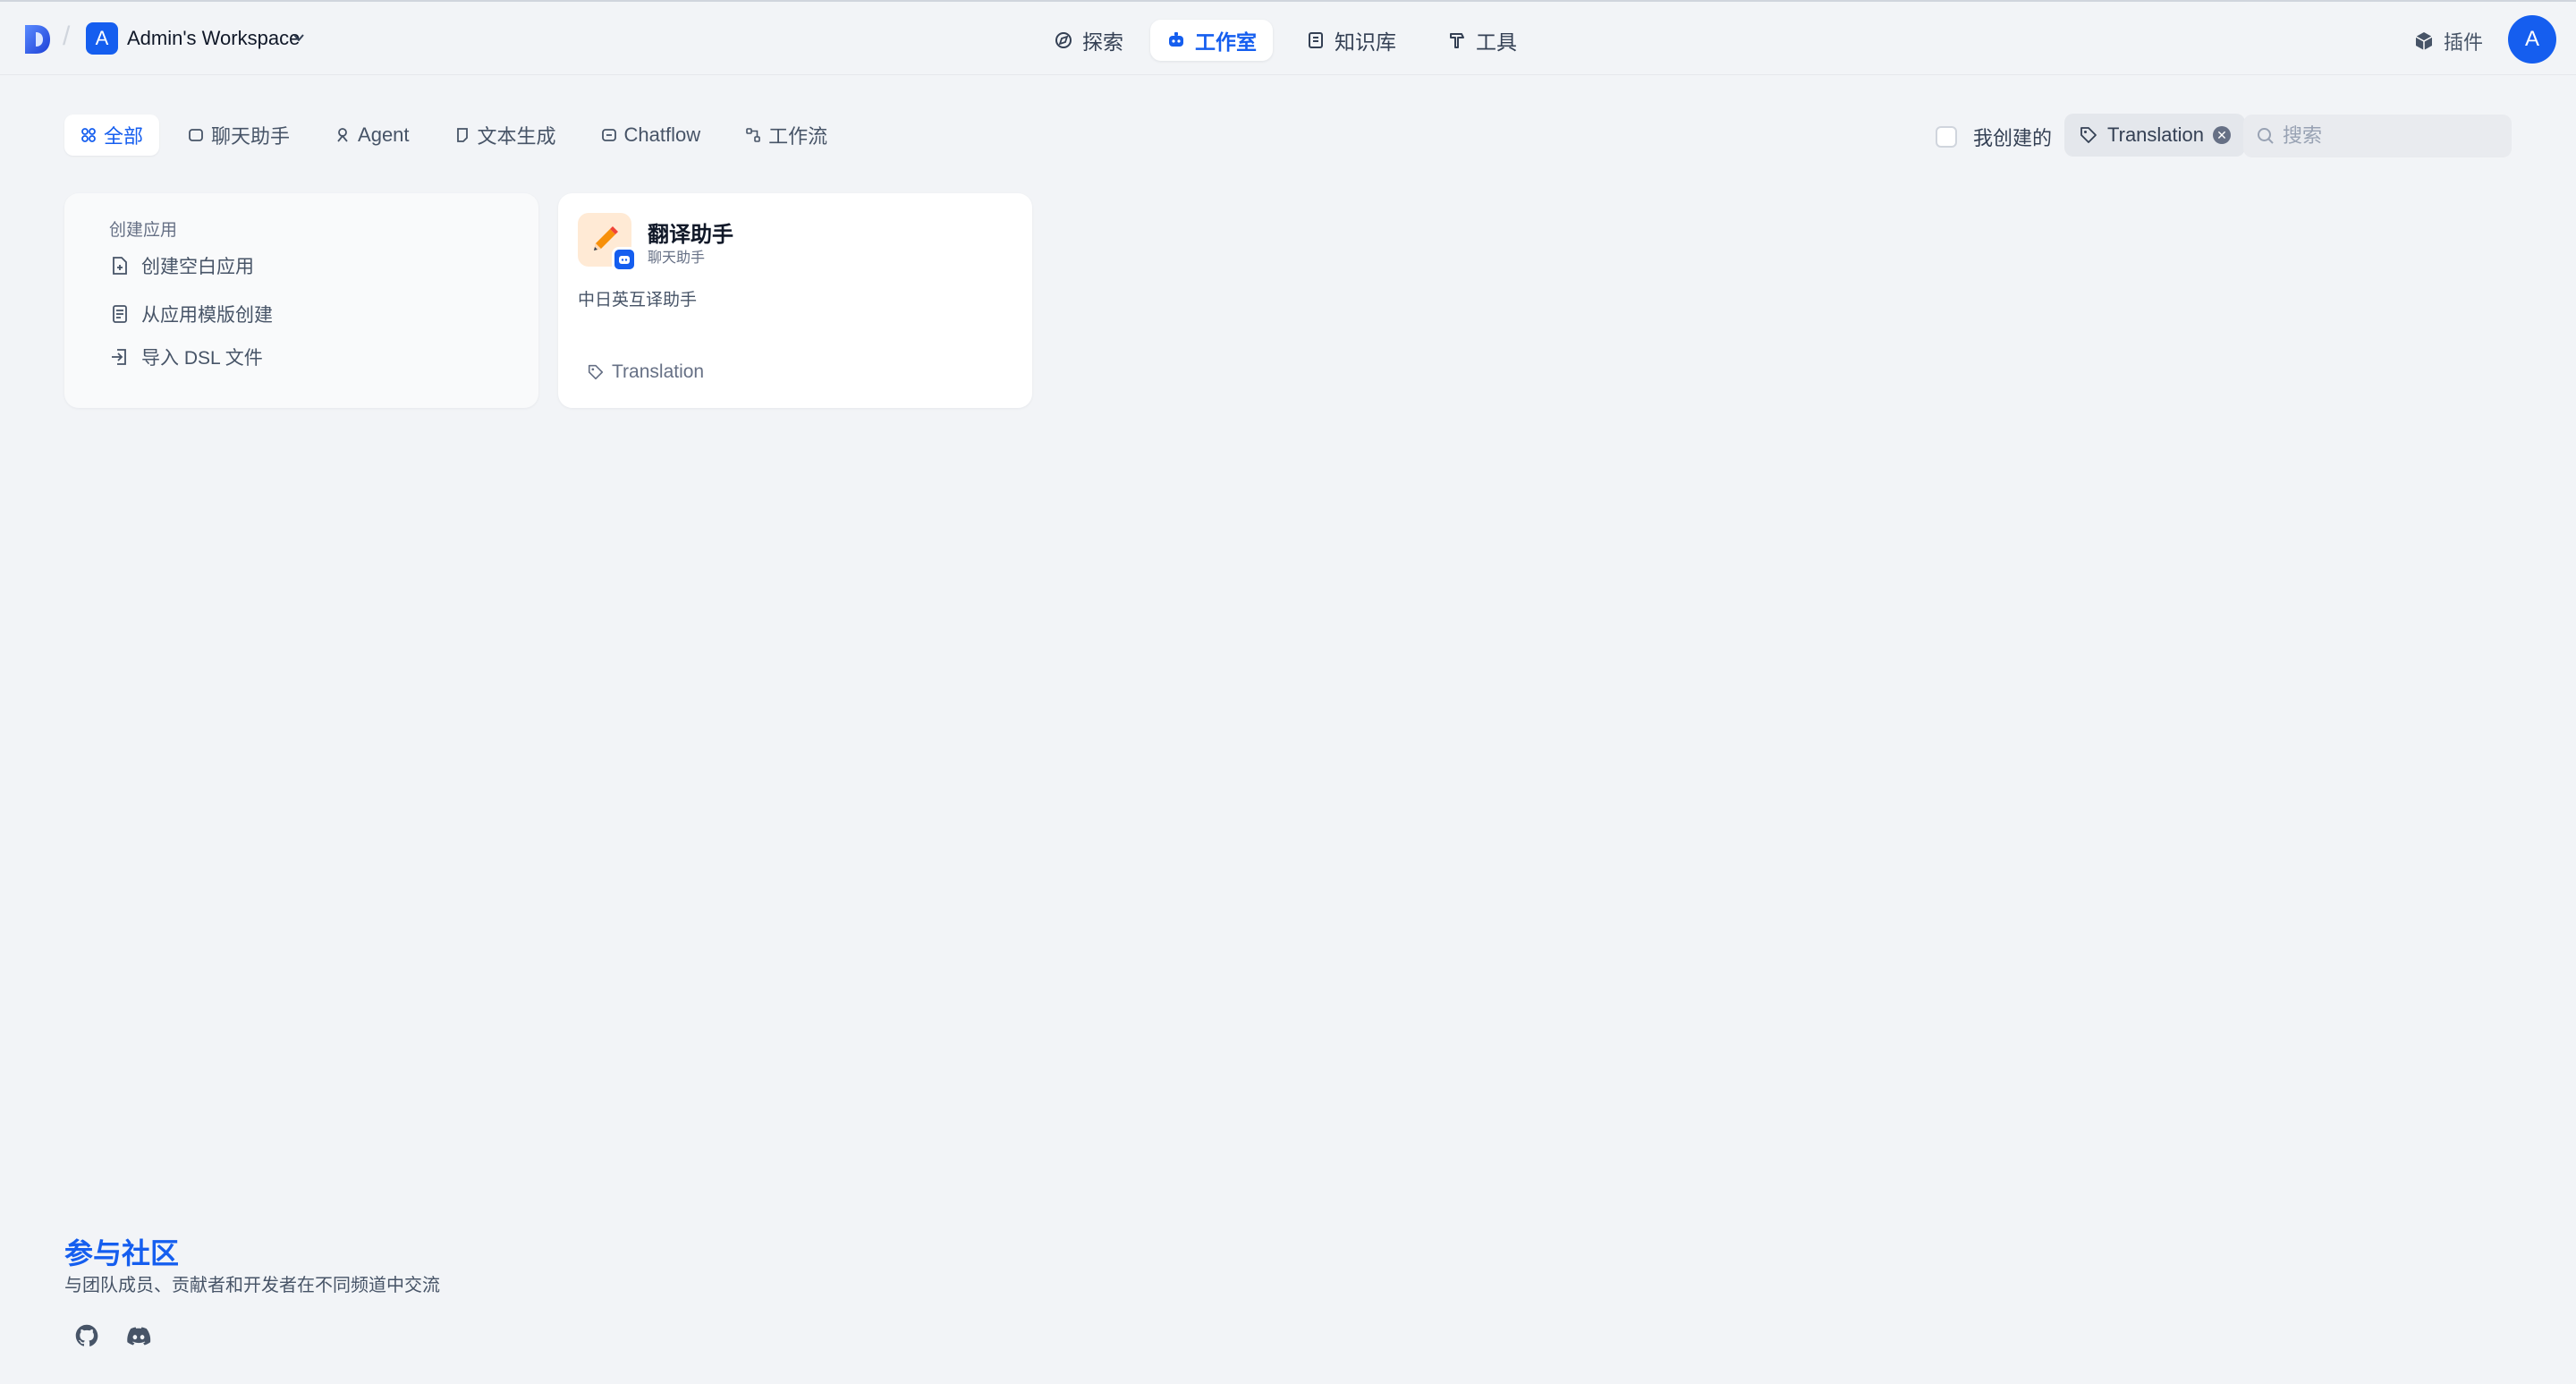 Image resolution: width=2576 pixels, height=1384 pixels. I want to click on user-avatar: A, so click(2532, 40).